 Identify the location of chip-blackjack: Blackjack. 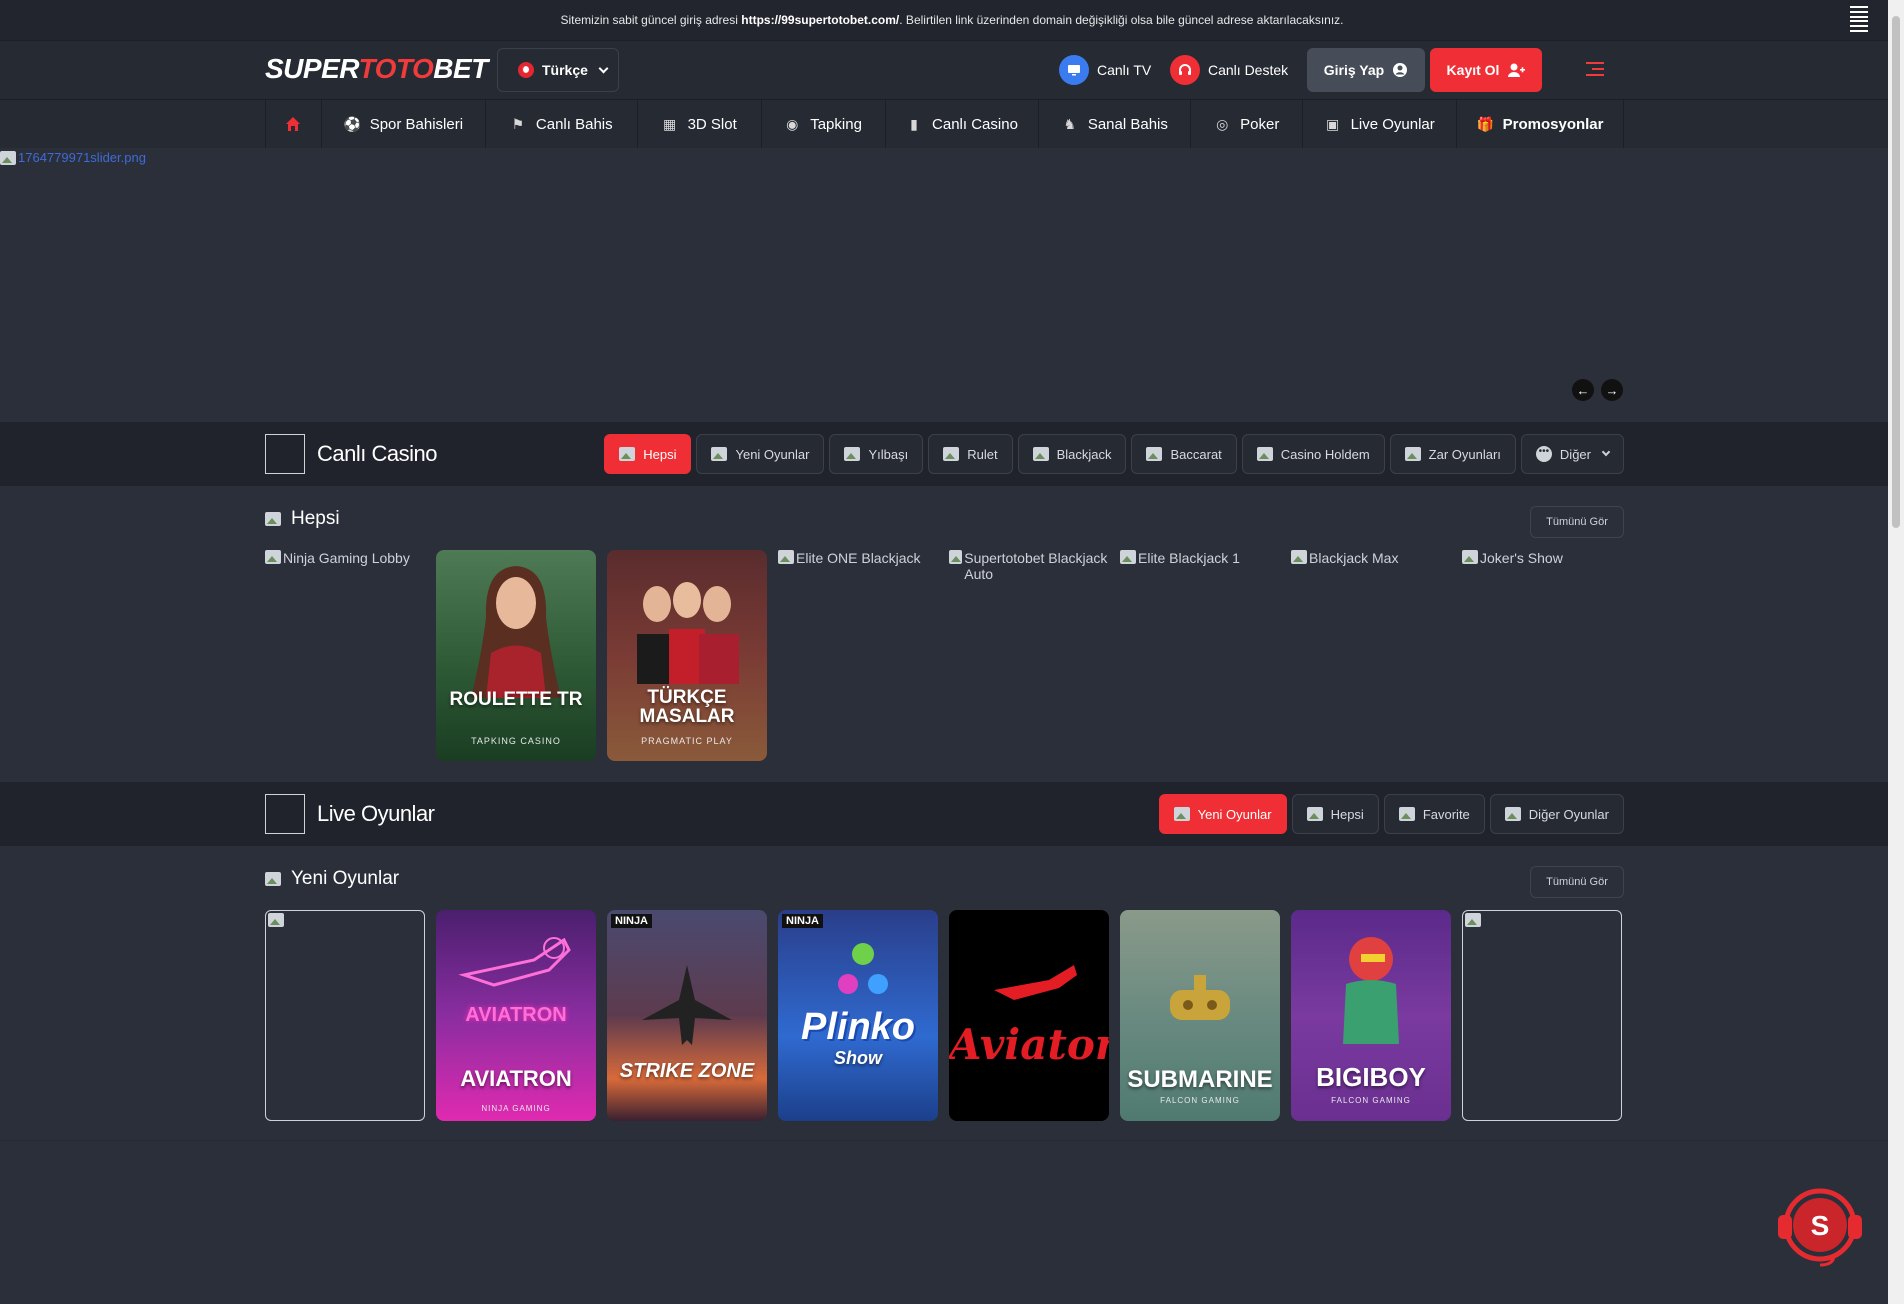
(1072, 454).